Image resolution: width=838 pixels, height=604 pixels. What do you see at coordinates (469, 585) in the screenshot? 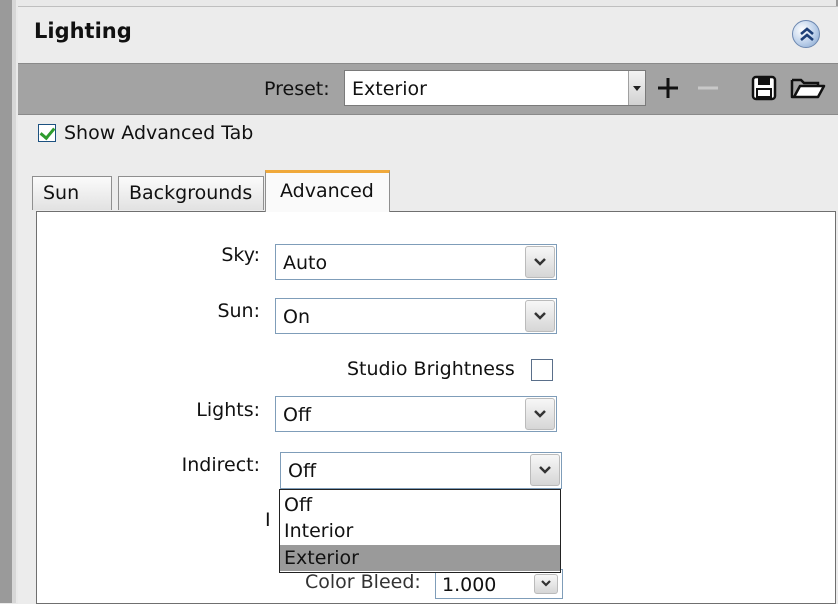
I see `color-bleed-value: 1.000` at bounding box center [469, 585].